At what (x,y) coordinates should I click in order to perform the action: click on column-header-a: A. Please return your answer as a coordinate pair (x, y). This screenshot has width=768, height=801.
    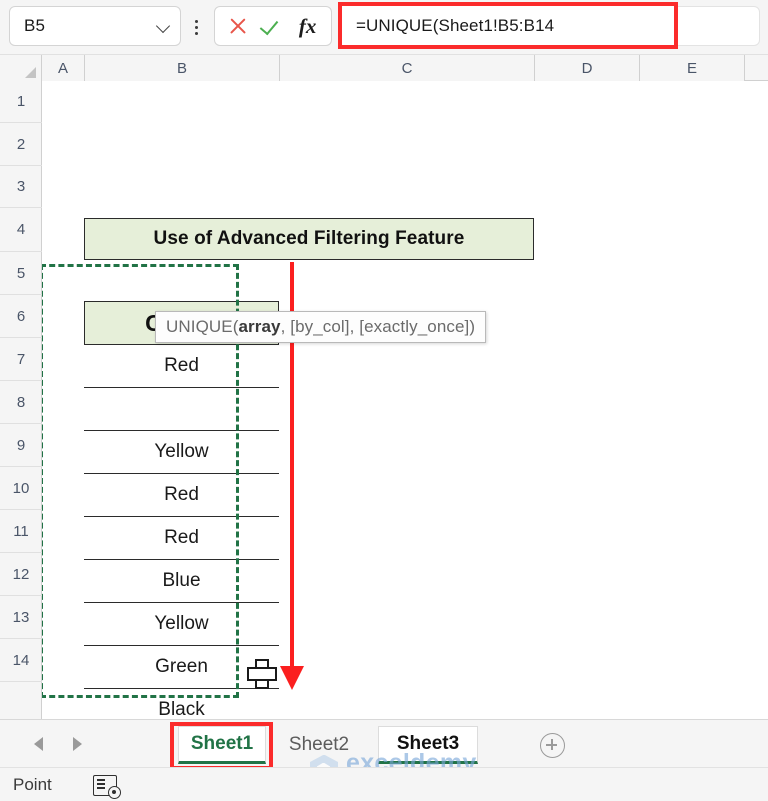
    Looking at the image, I should click on (63, 68).